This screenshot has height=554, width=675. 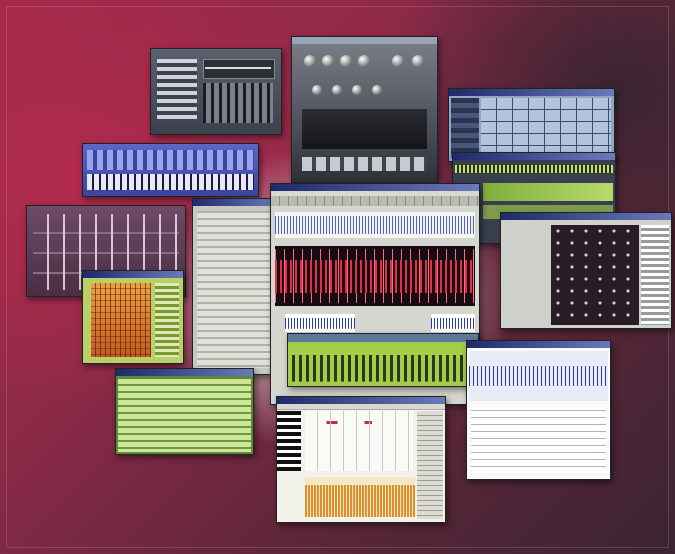 What do you see at coordinates (177, 89) in the screenshot?
I see `button-column` at bounding box center [177, 89].